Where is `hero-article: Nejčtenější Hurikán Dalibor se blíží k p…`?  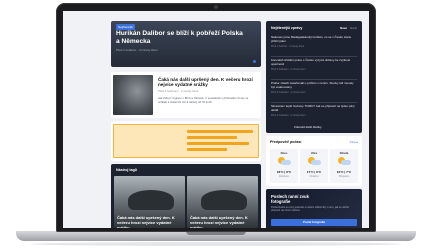
hero-article: Nejčtenější Hurikán Dalibor se blíží k p… is located at coordinates (186, 44).